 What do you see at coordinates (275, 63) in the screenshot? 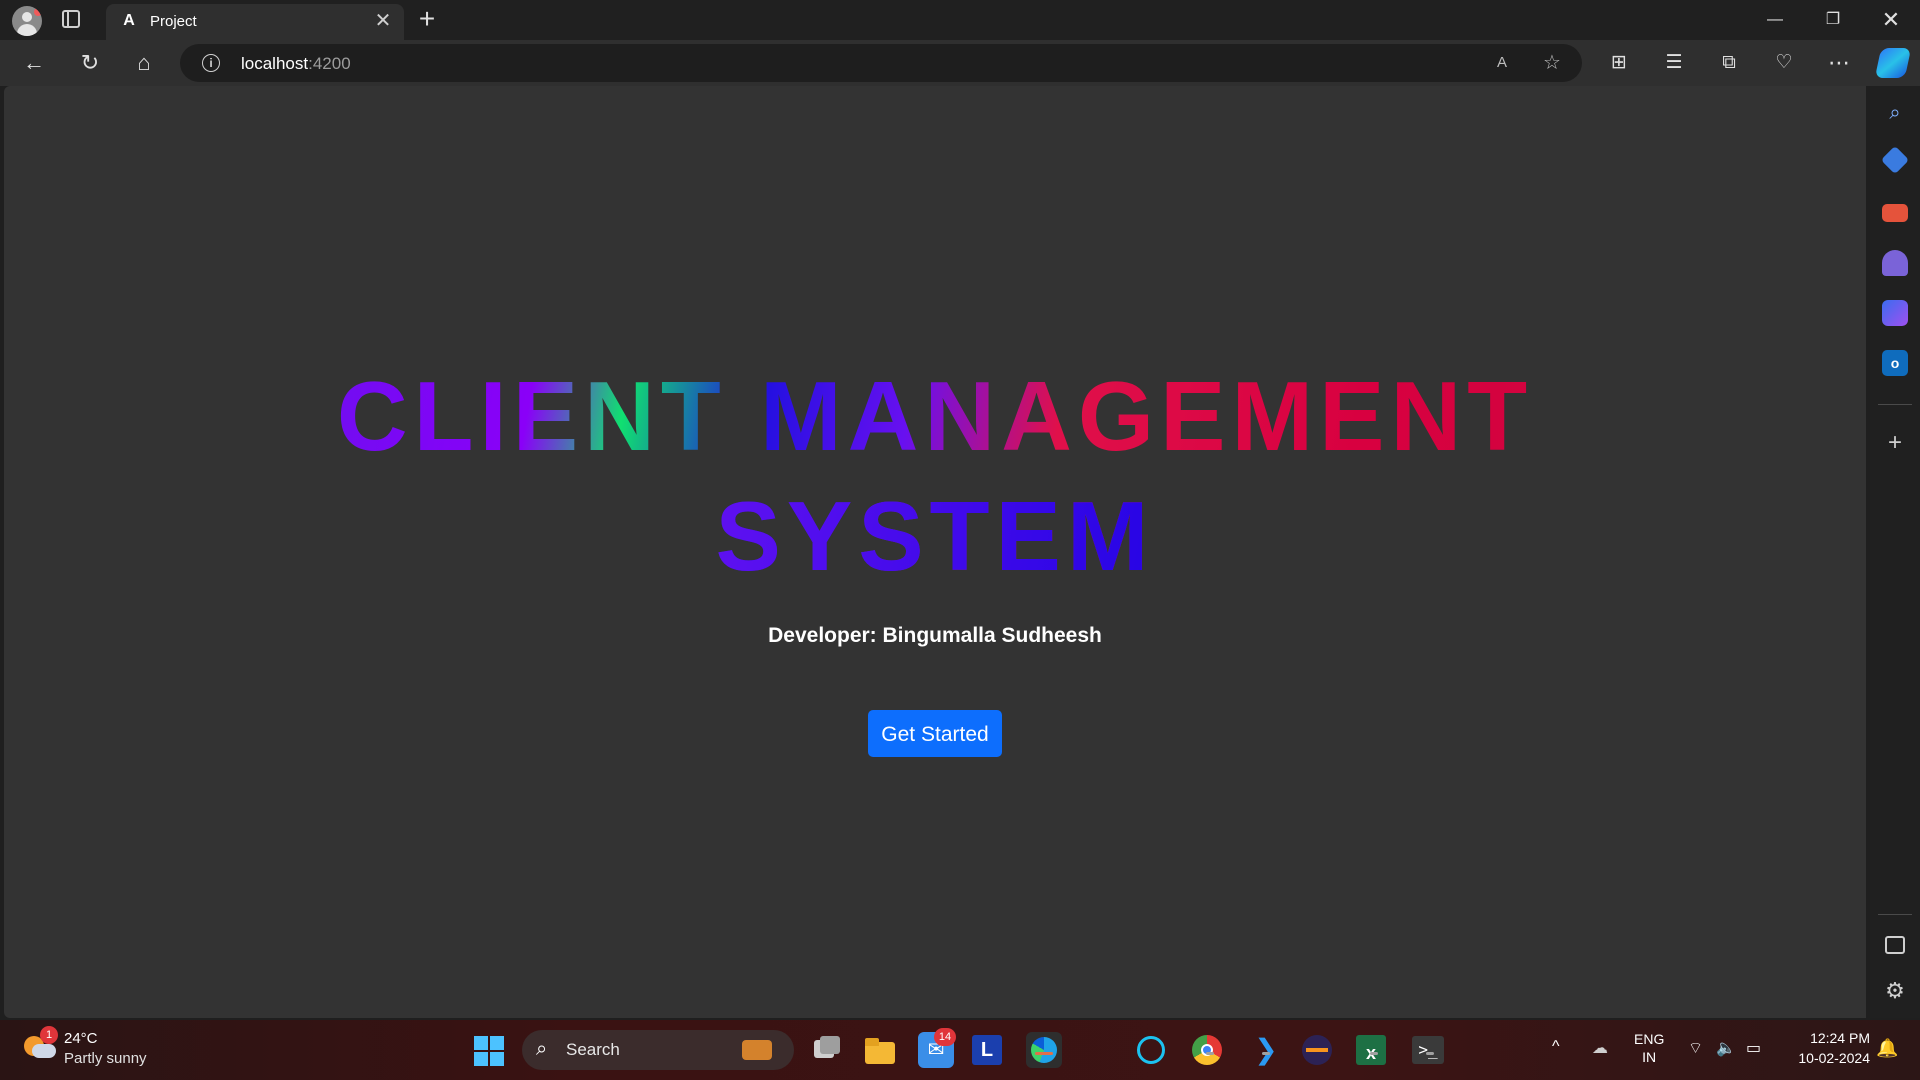
I see `url-host: localhost` at bounding box center [275, 63].